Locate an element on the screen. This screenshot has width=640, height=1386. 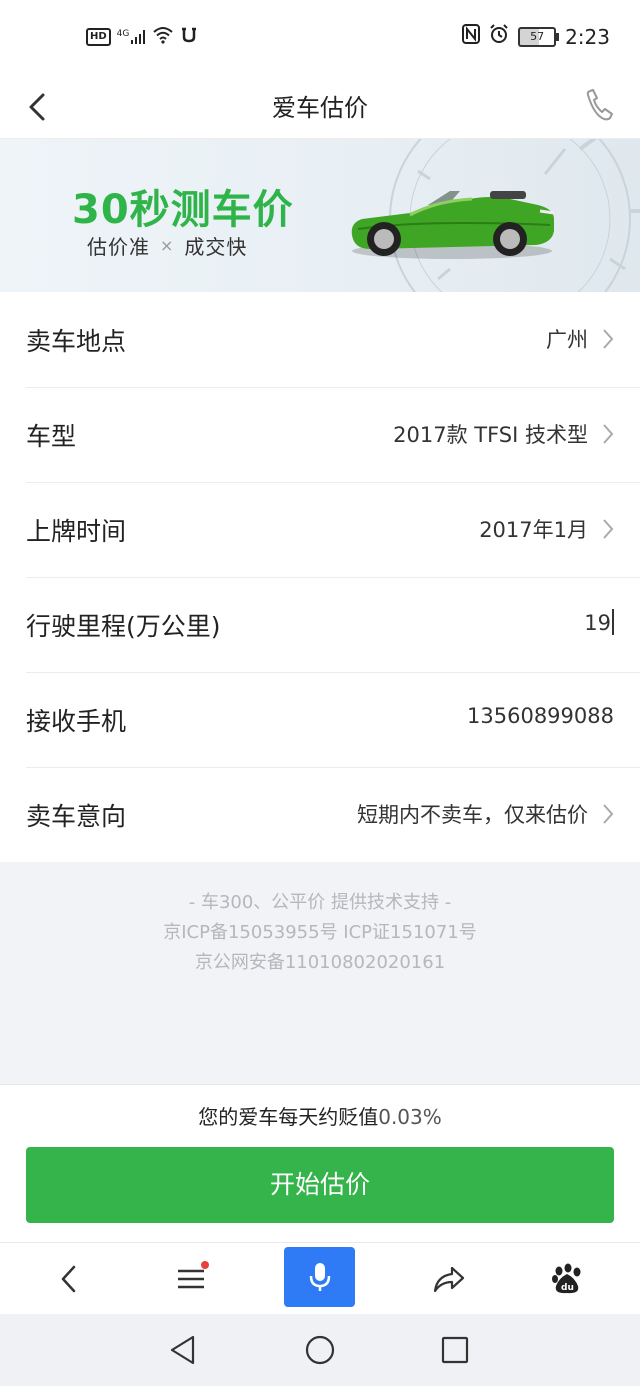
battery-icon: 57 is located at coordinates (539, 36).